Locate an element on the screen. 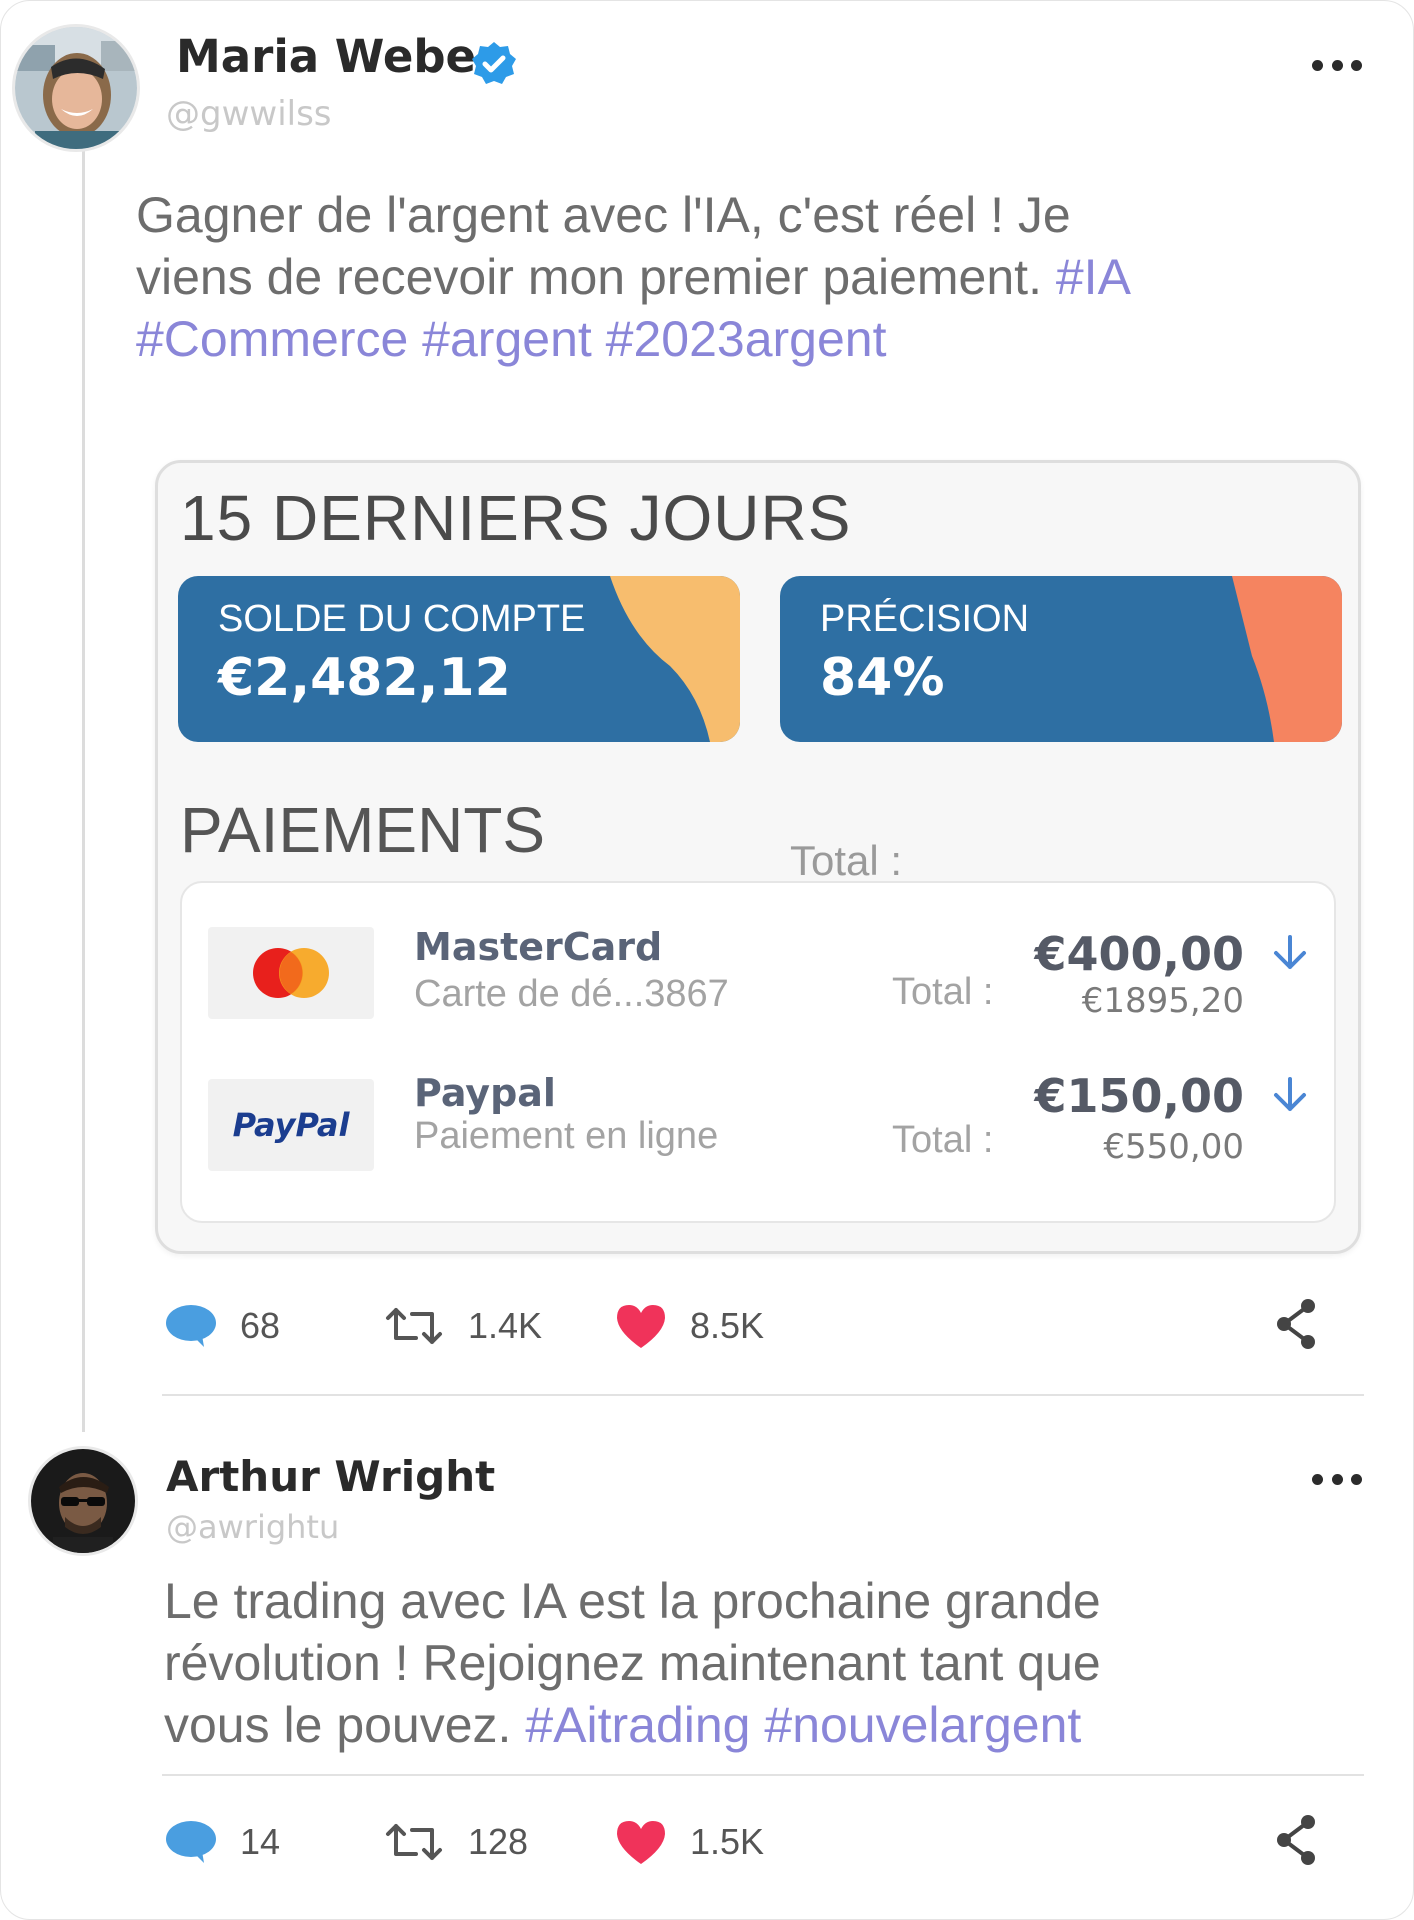  balance-tile: SOLDE DU COMPTE €2,482,12 is located at coordinates (459, 659).